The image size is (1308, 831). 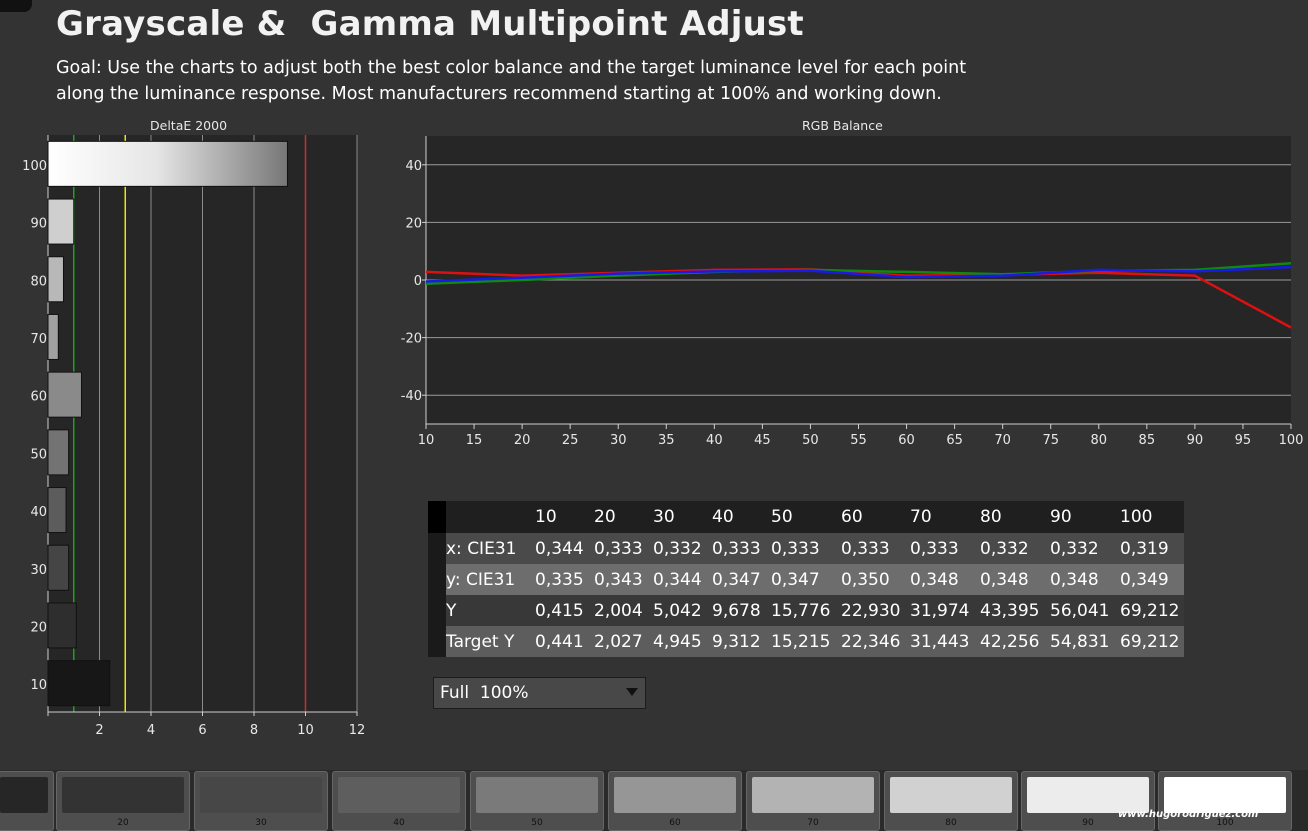 I want to click on pattern-level-dropdown: Full 100%, so click(x=539, y=693).